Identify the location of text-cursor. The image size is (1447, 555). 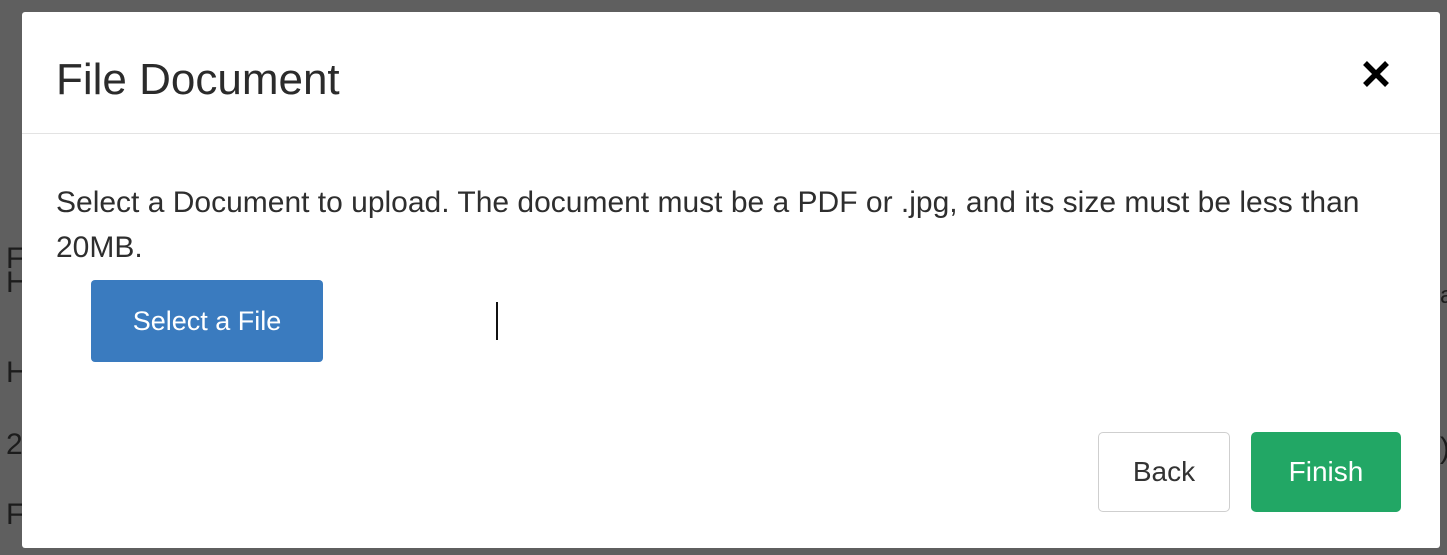
(497, 321).